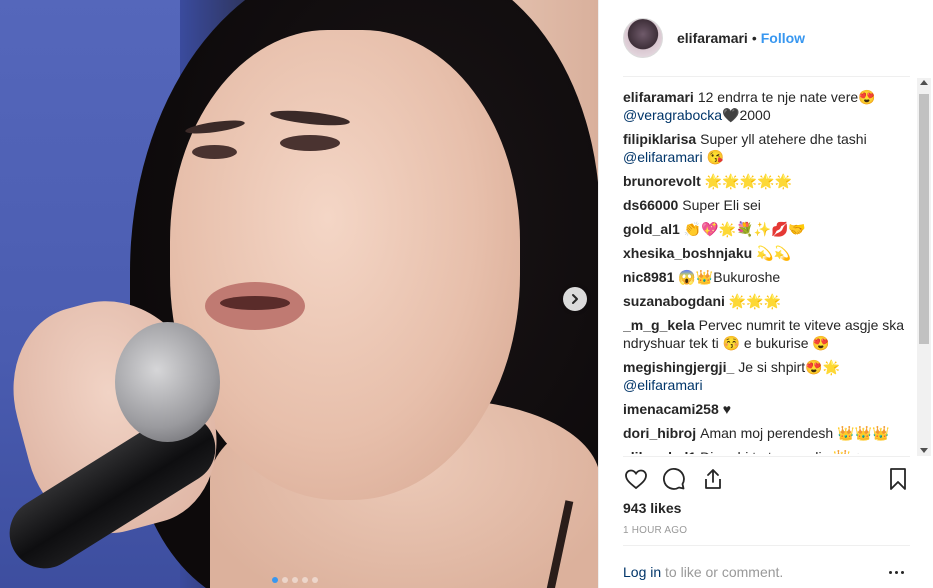 This screenshot has width=933, height=588. What do you see at coordinates (744, 229) in the screenshot?
I see `comment-text: 👏💖🌟💐✨💋🤝` at bounding box center [744, 229].